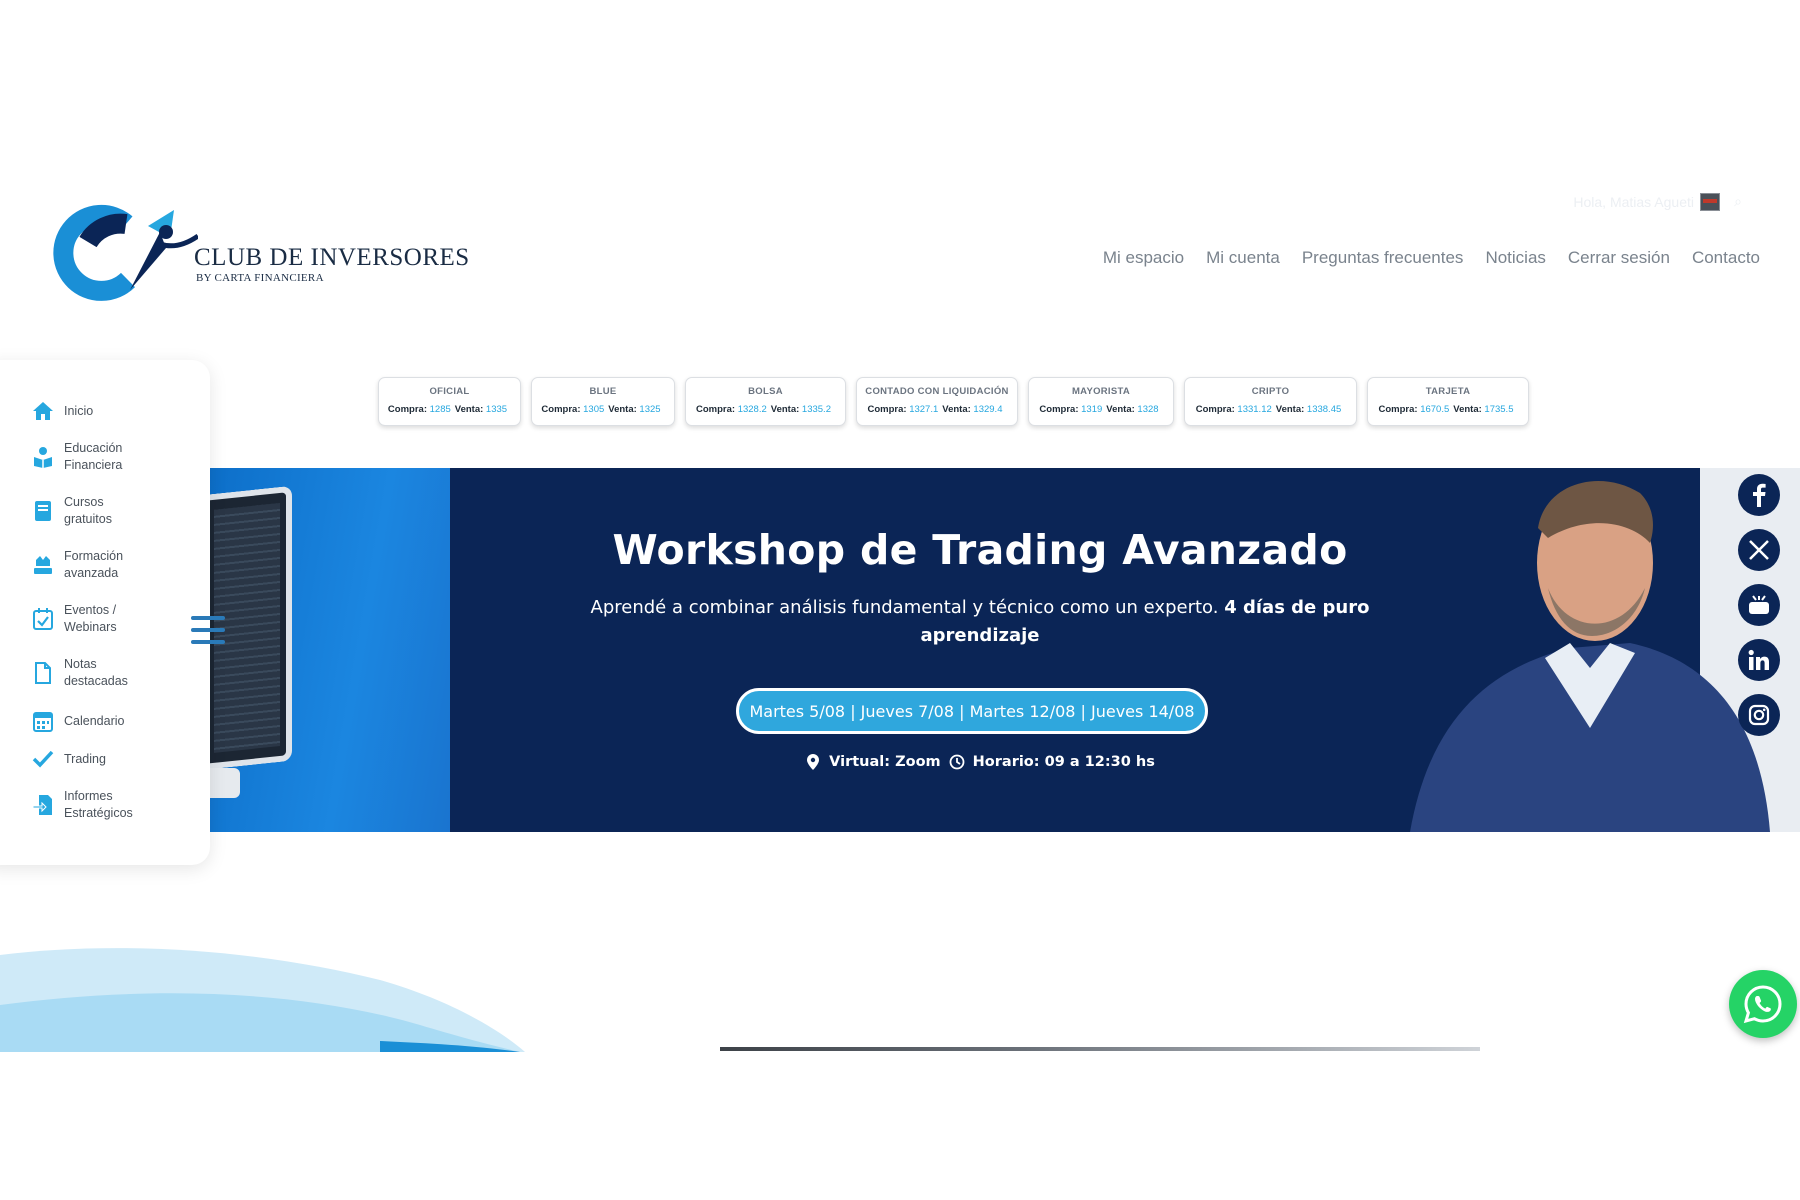 This screenshot has height=1200, width=1800. Describe the element at coordinates (117, 411) in the screenshot. I see `sidebar-item-inicio: Inicio` at that location.